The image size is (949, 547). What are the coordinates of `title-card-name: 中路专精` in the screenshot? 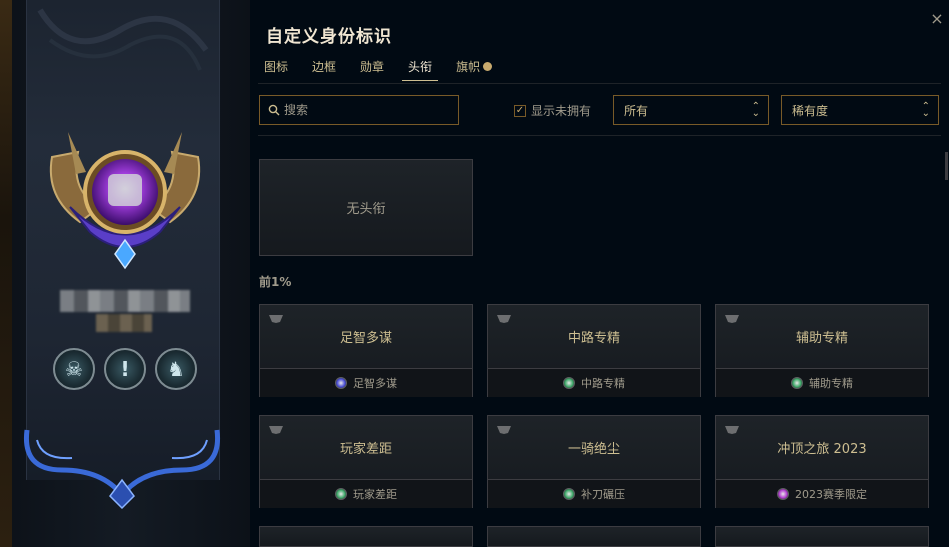 It's located at (593, 338).